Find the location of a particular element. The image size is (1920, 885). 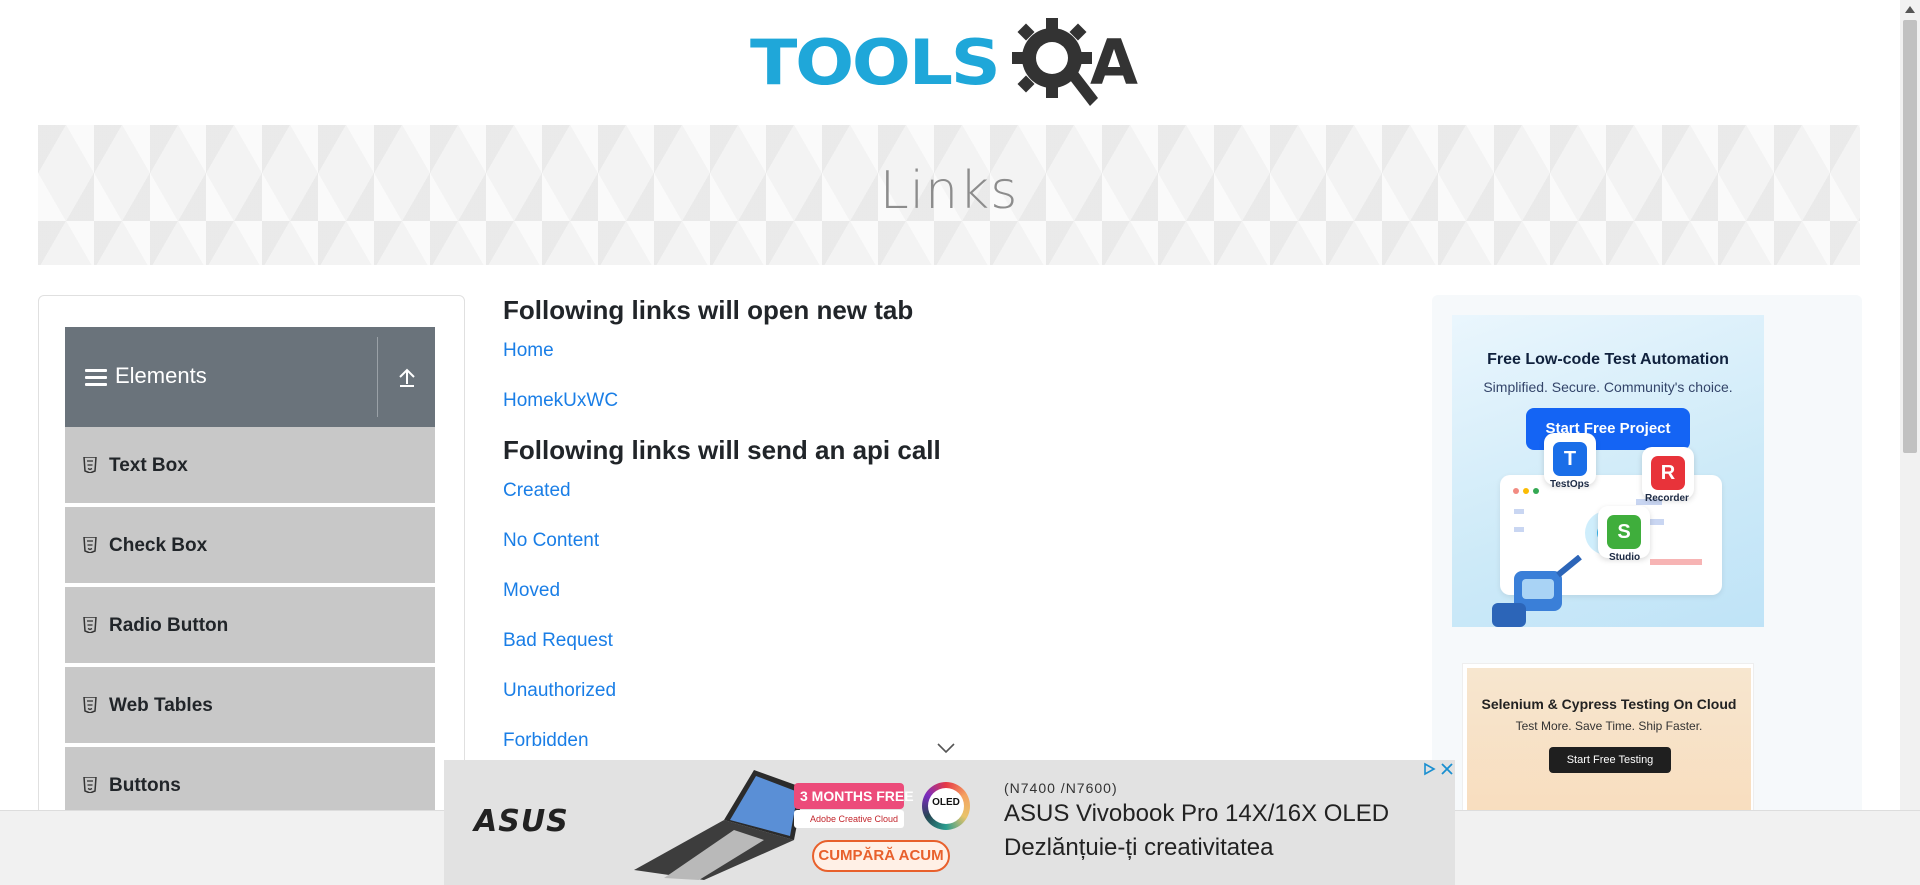

laptop-image is located at coordinates (719, 825).